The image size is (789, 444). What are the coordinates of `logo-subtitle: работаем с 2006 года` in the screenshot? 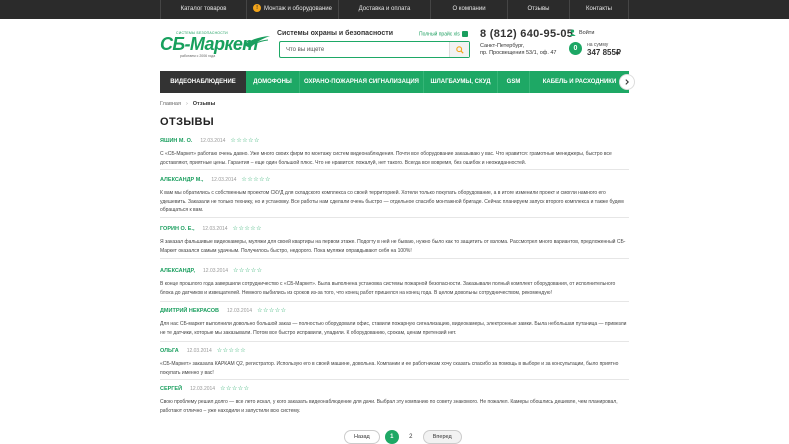 It's located at (198, 56).